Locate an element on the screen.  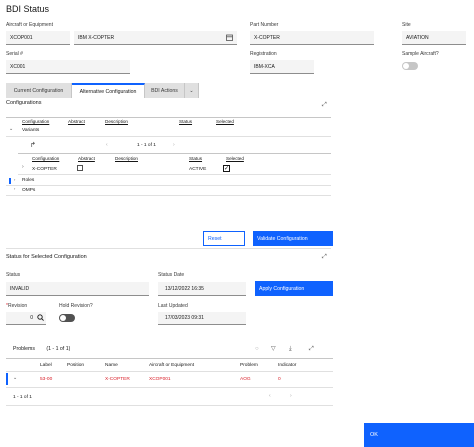
omps-label: OMPs is located at coordinates (29, 190).